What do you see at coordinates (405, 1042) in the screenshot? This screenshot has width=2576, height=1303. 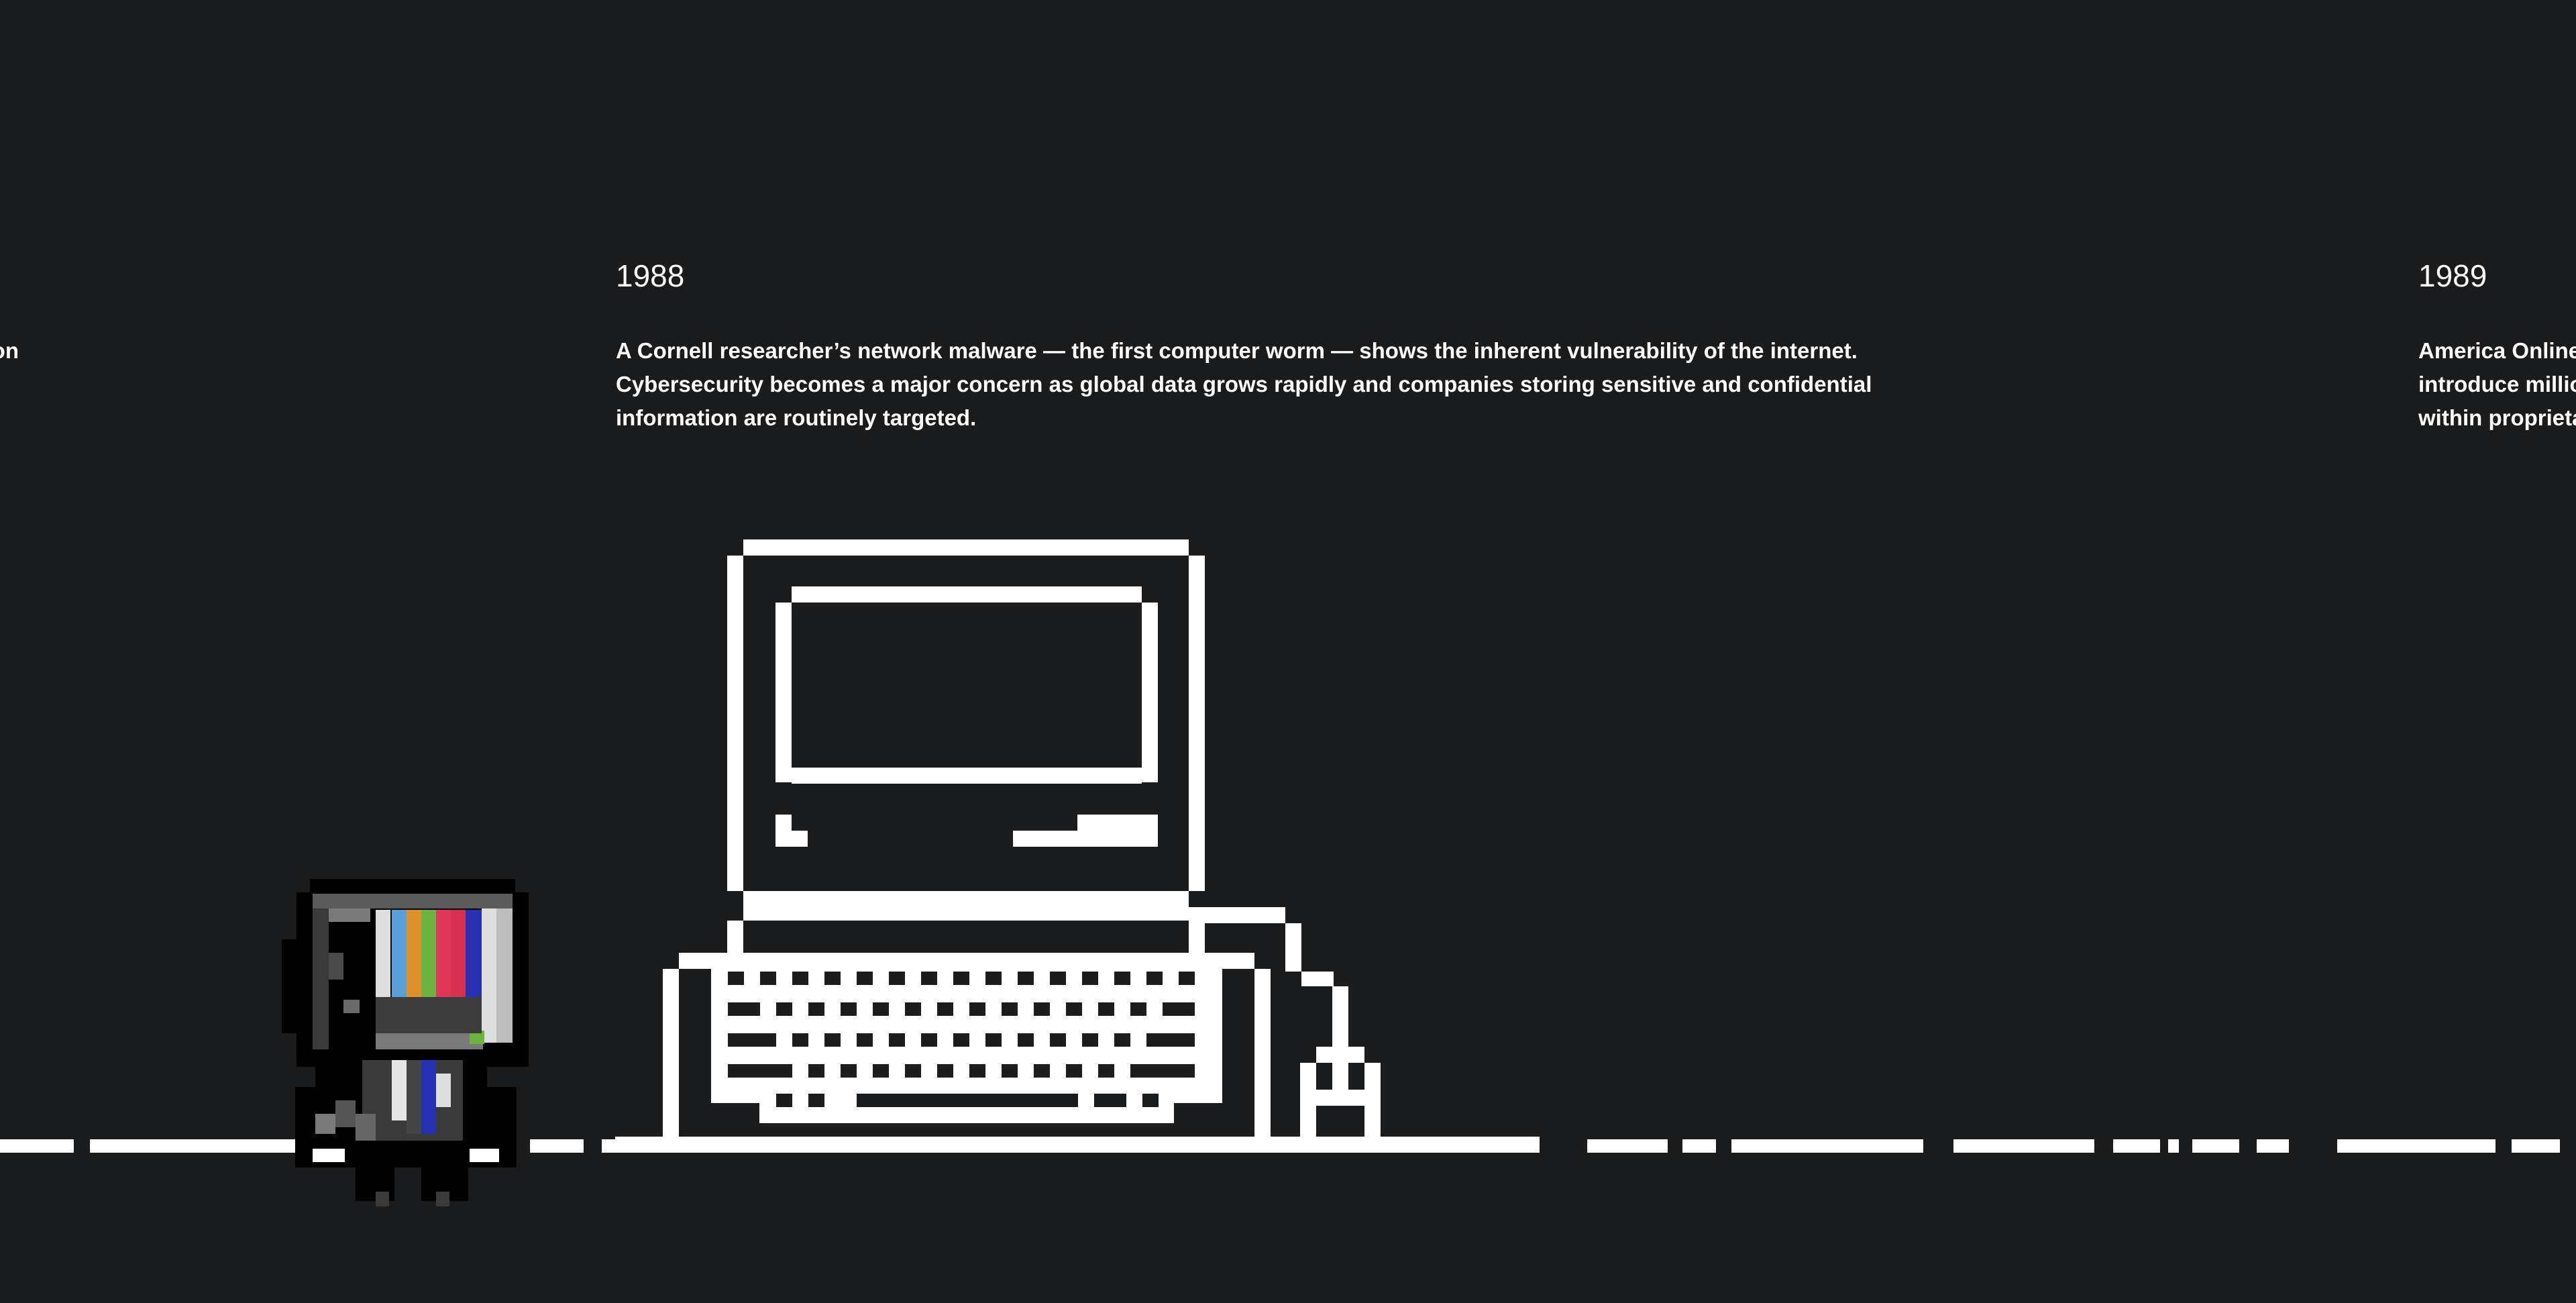 I see `tv-head-robot-icon` at bounding box center [405, 1042].